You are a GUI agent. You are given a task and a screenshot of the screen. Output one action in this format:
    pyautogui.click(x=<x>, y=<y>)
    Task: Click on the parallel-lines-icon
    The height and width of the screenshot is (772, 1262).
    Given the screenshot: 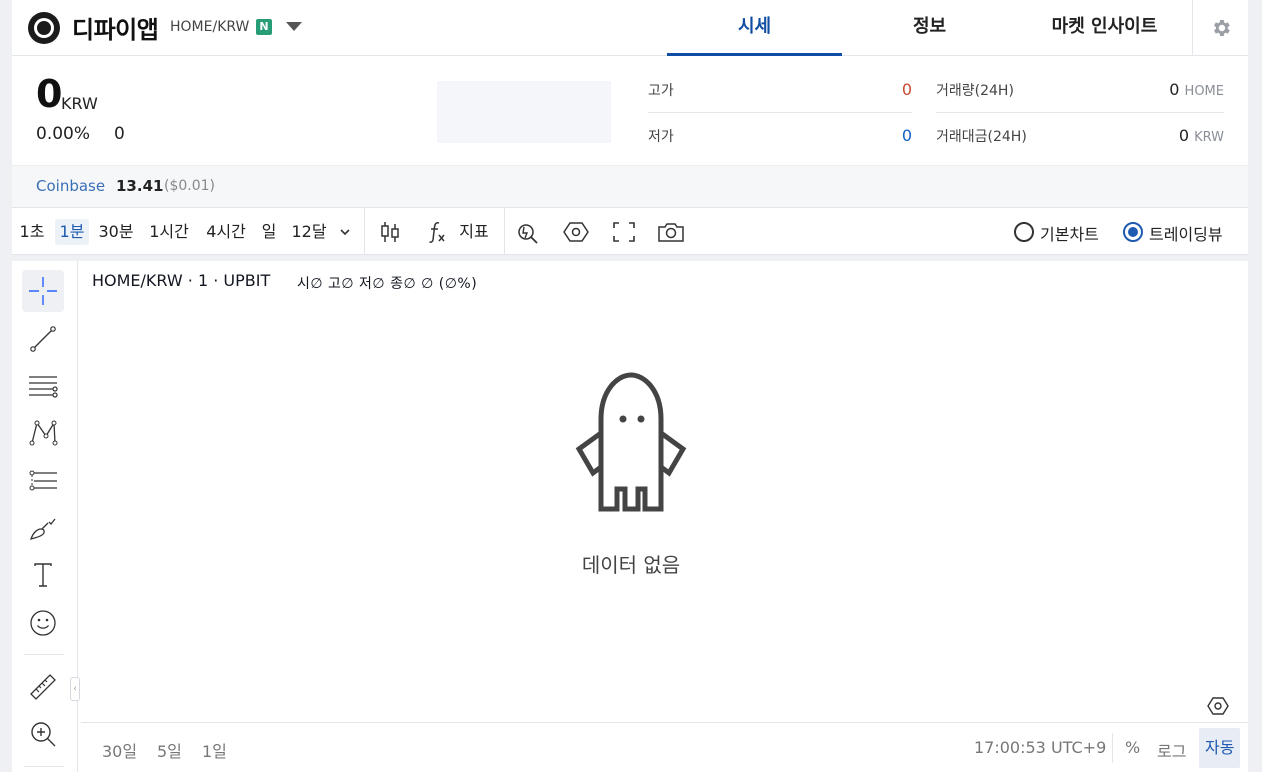 What is the action you would take?
    pyautogui.click(x=43, y=387)
    